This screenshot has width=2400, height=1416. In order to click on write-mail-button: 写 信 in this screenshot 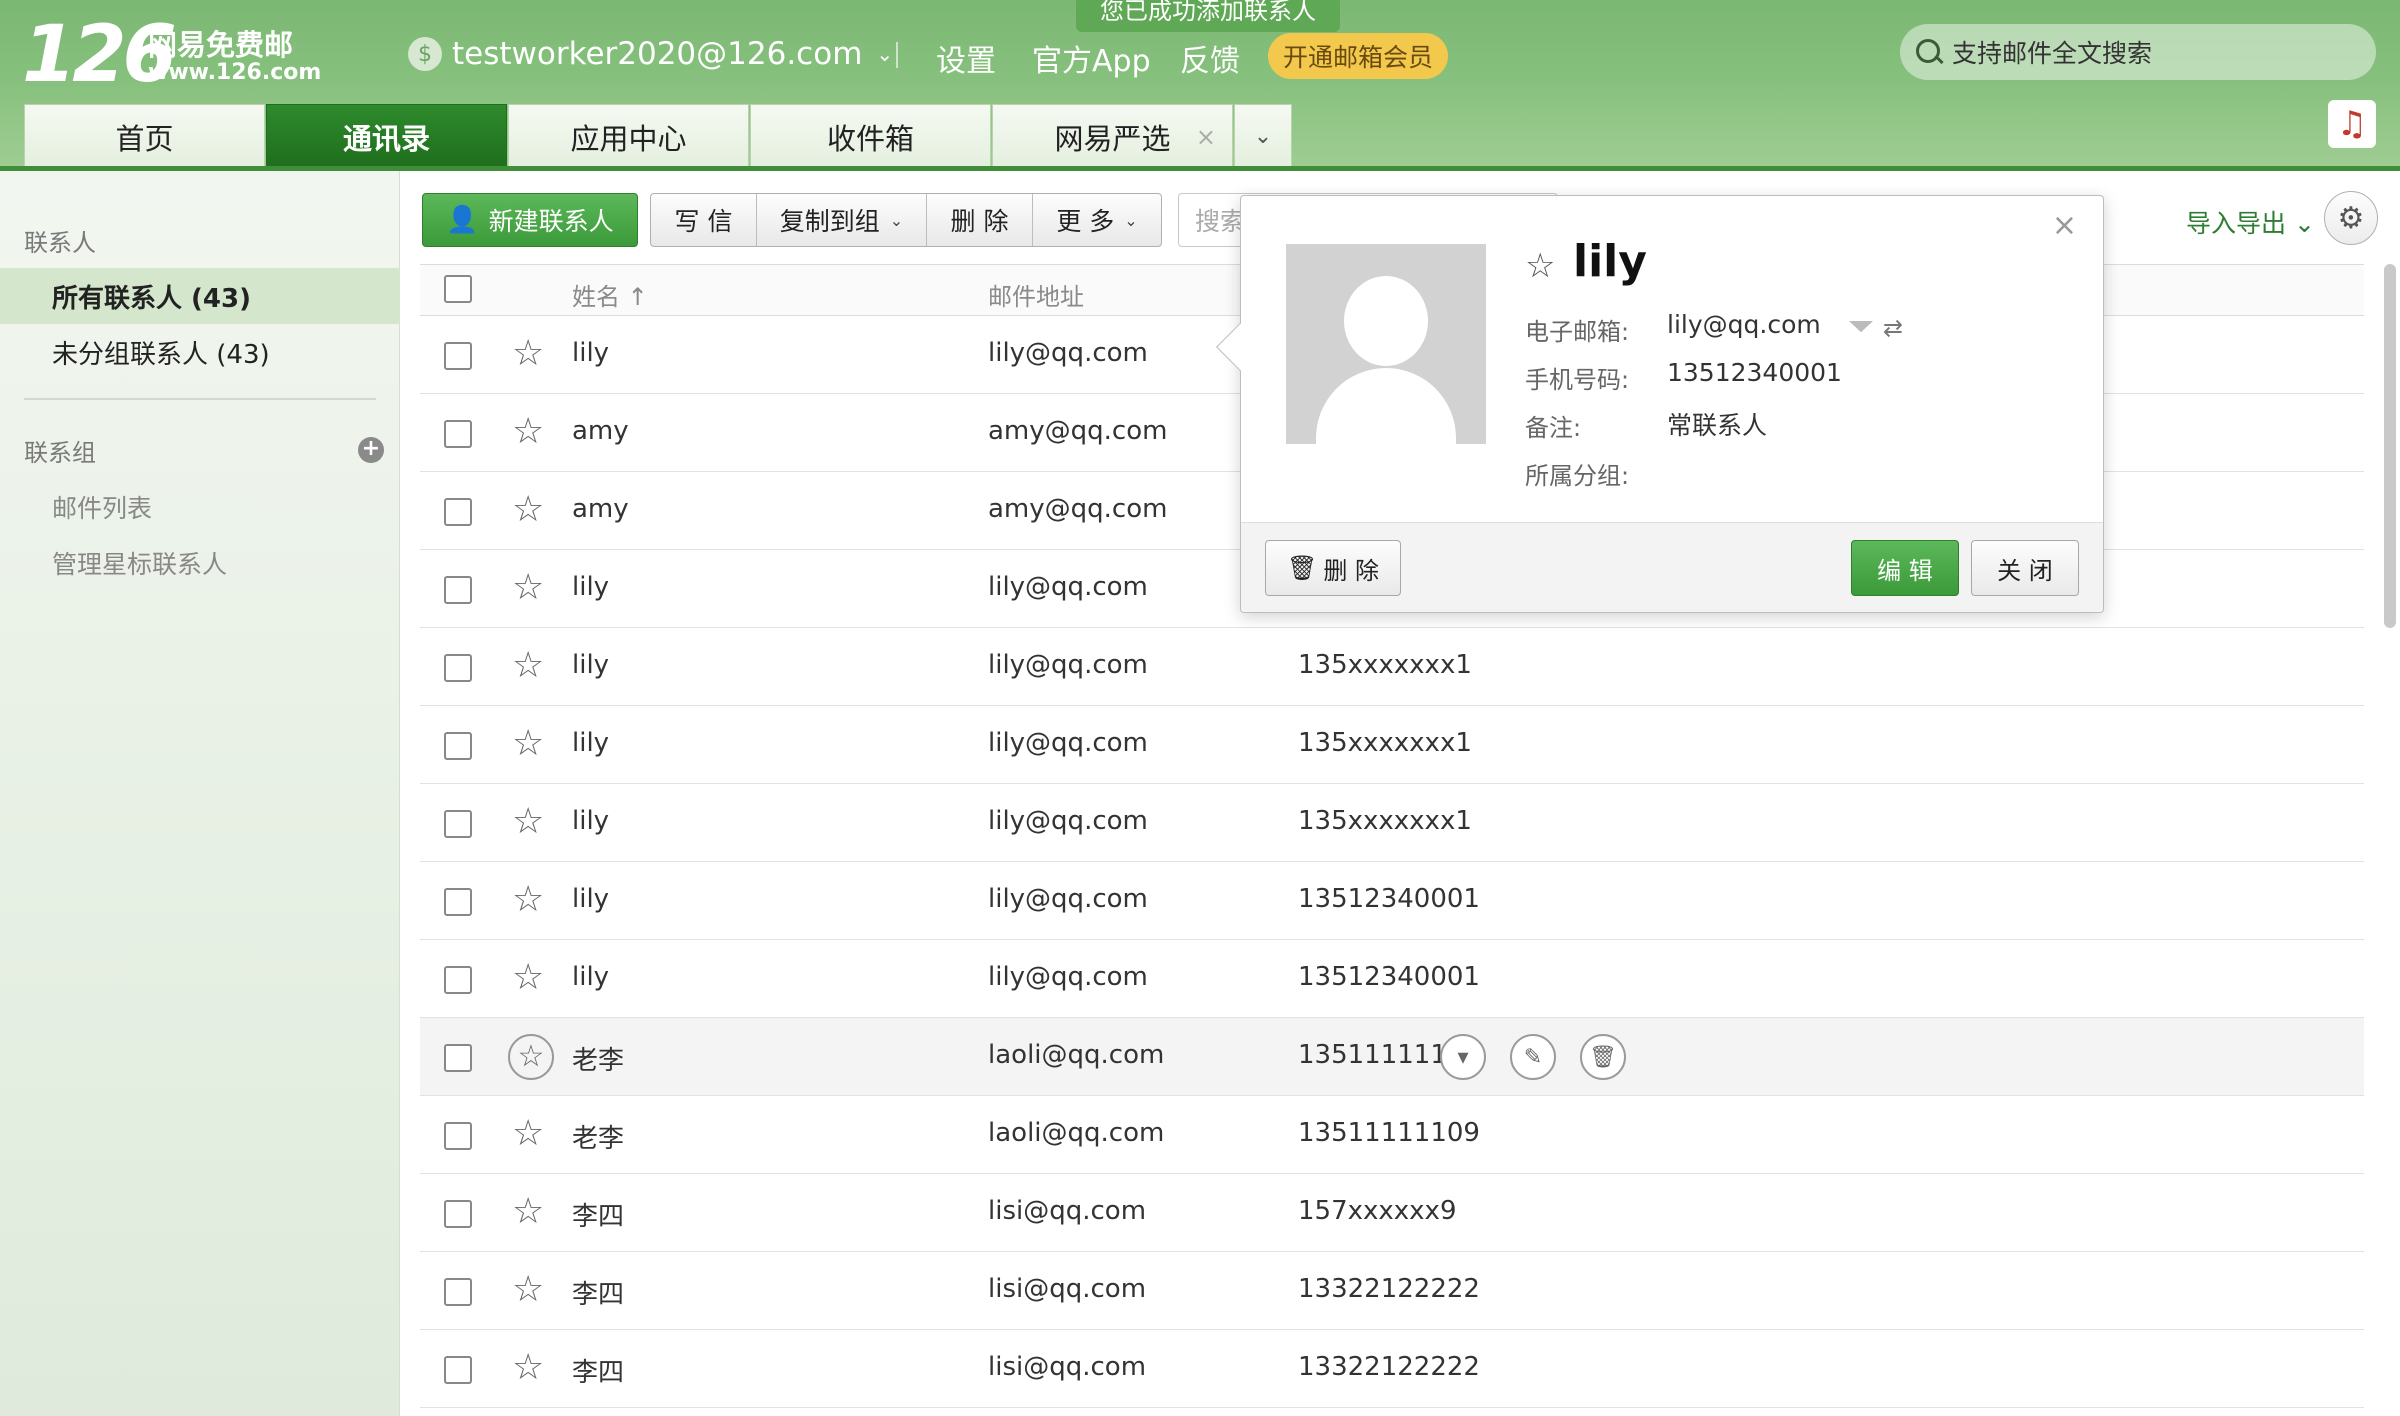, I will do `click(704, 220)`.